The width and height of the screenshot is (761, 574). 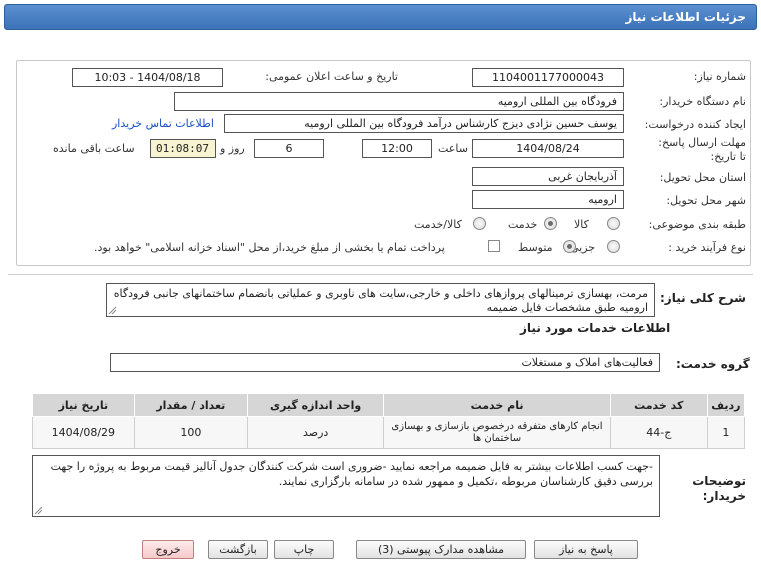 I want to click on services-section-title: اطلاعات خدمات مورد نیاز, so click(x=595, y=328).